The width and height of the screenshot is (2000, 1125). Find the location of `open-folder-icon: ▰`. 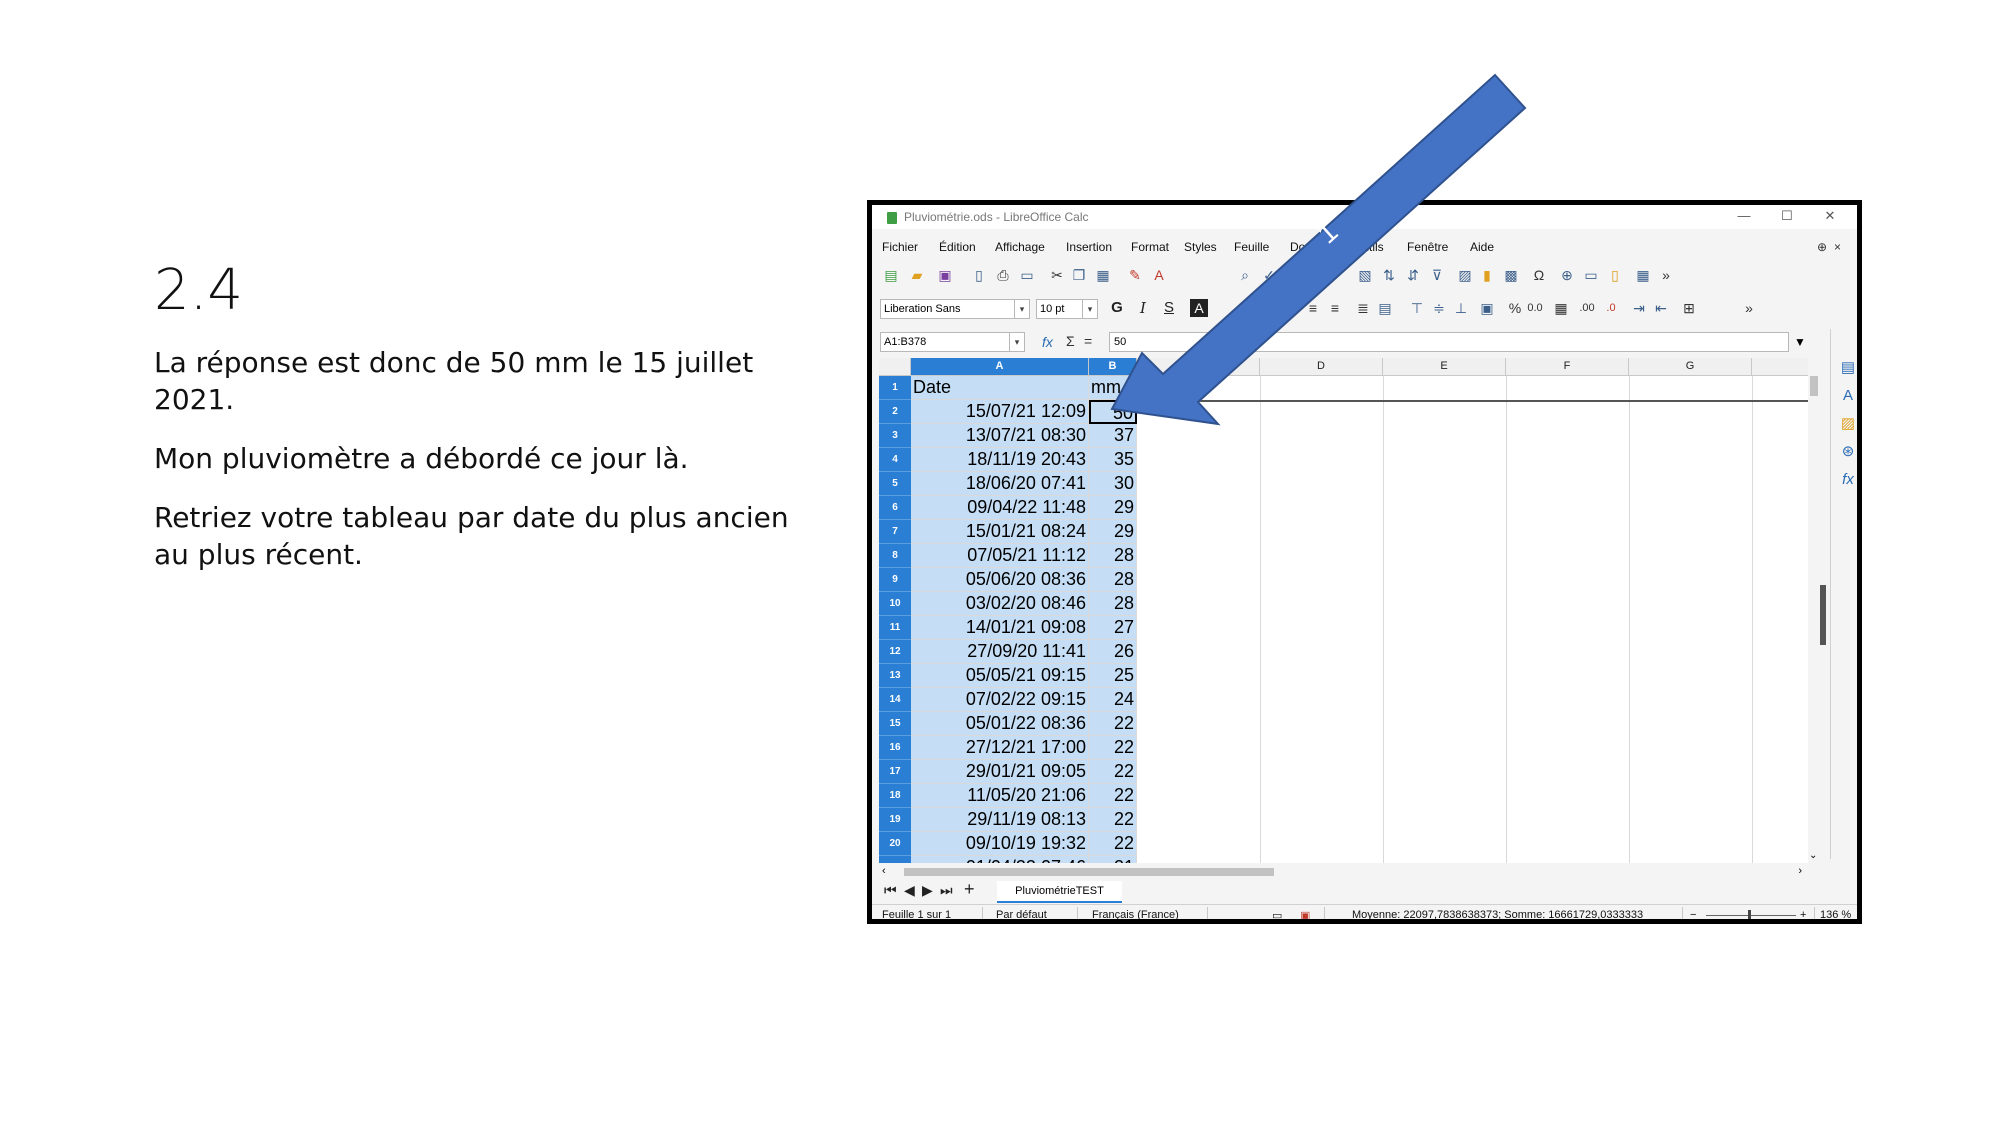

open-folder-icon: ▰ is located at coordinates (917, 275).